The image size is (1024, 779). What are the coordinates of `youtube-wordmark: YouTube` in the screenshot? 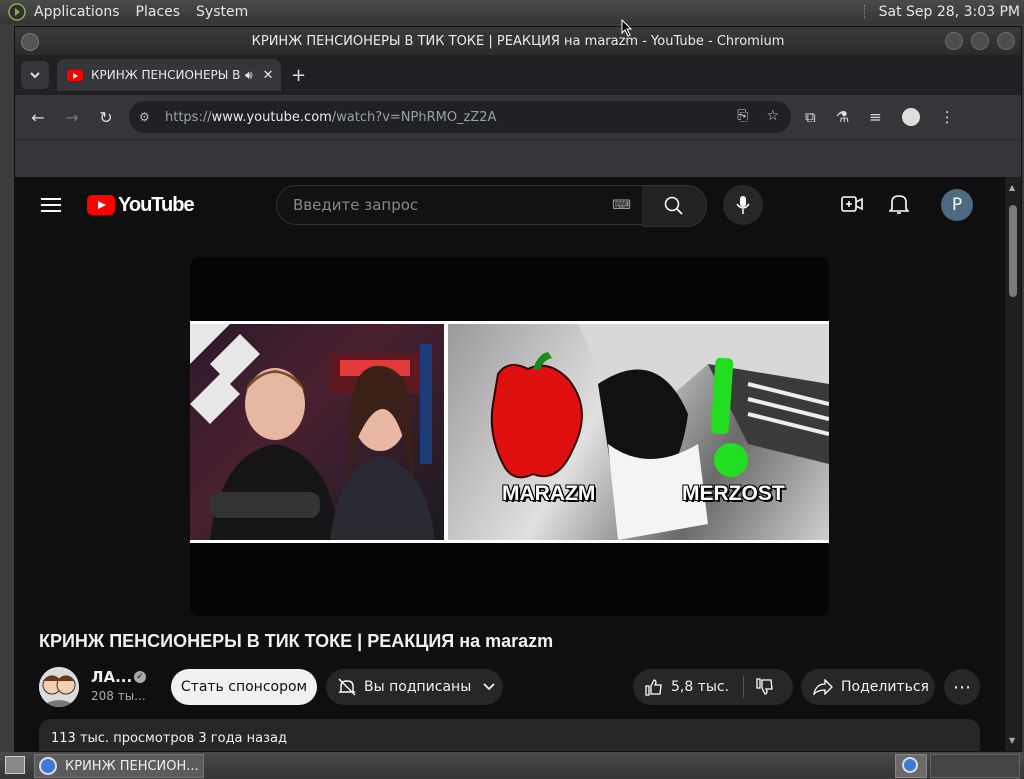 It's located at (156, 204).